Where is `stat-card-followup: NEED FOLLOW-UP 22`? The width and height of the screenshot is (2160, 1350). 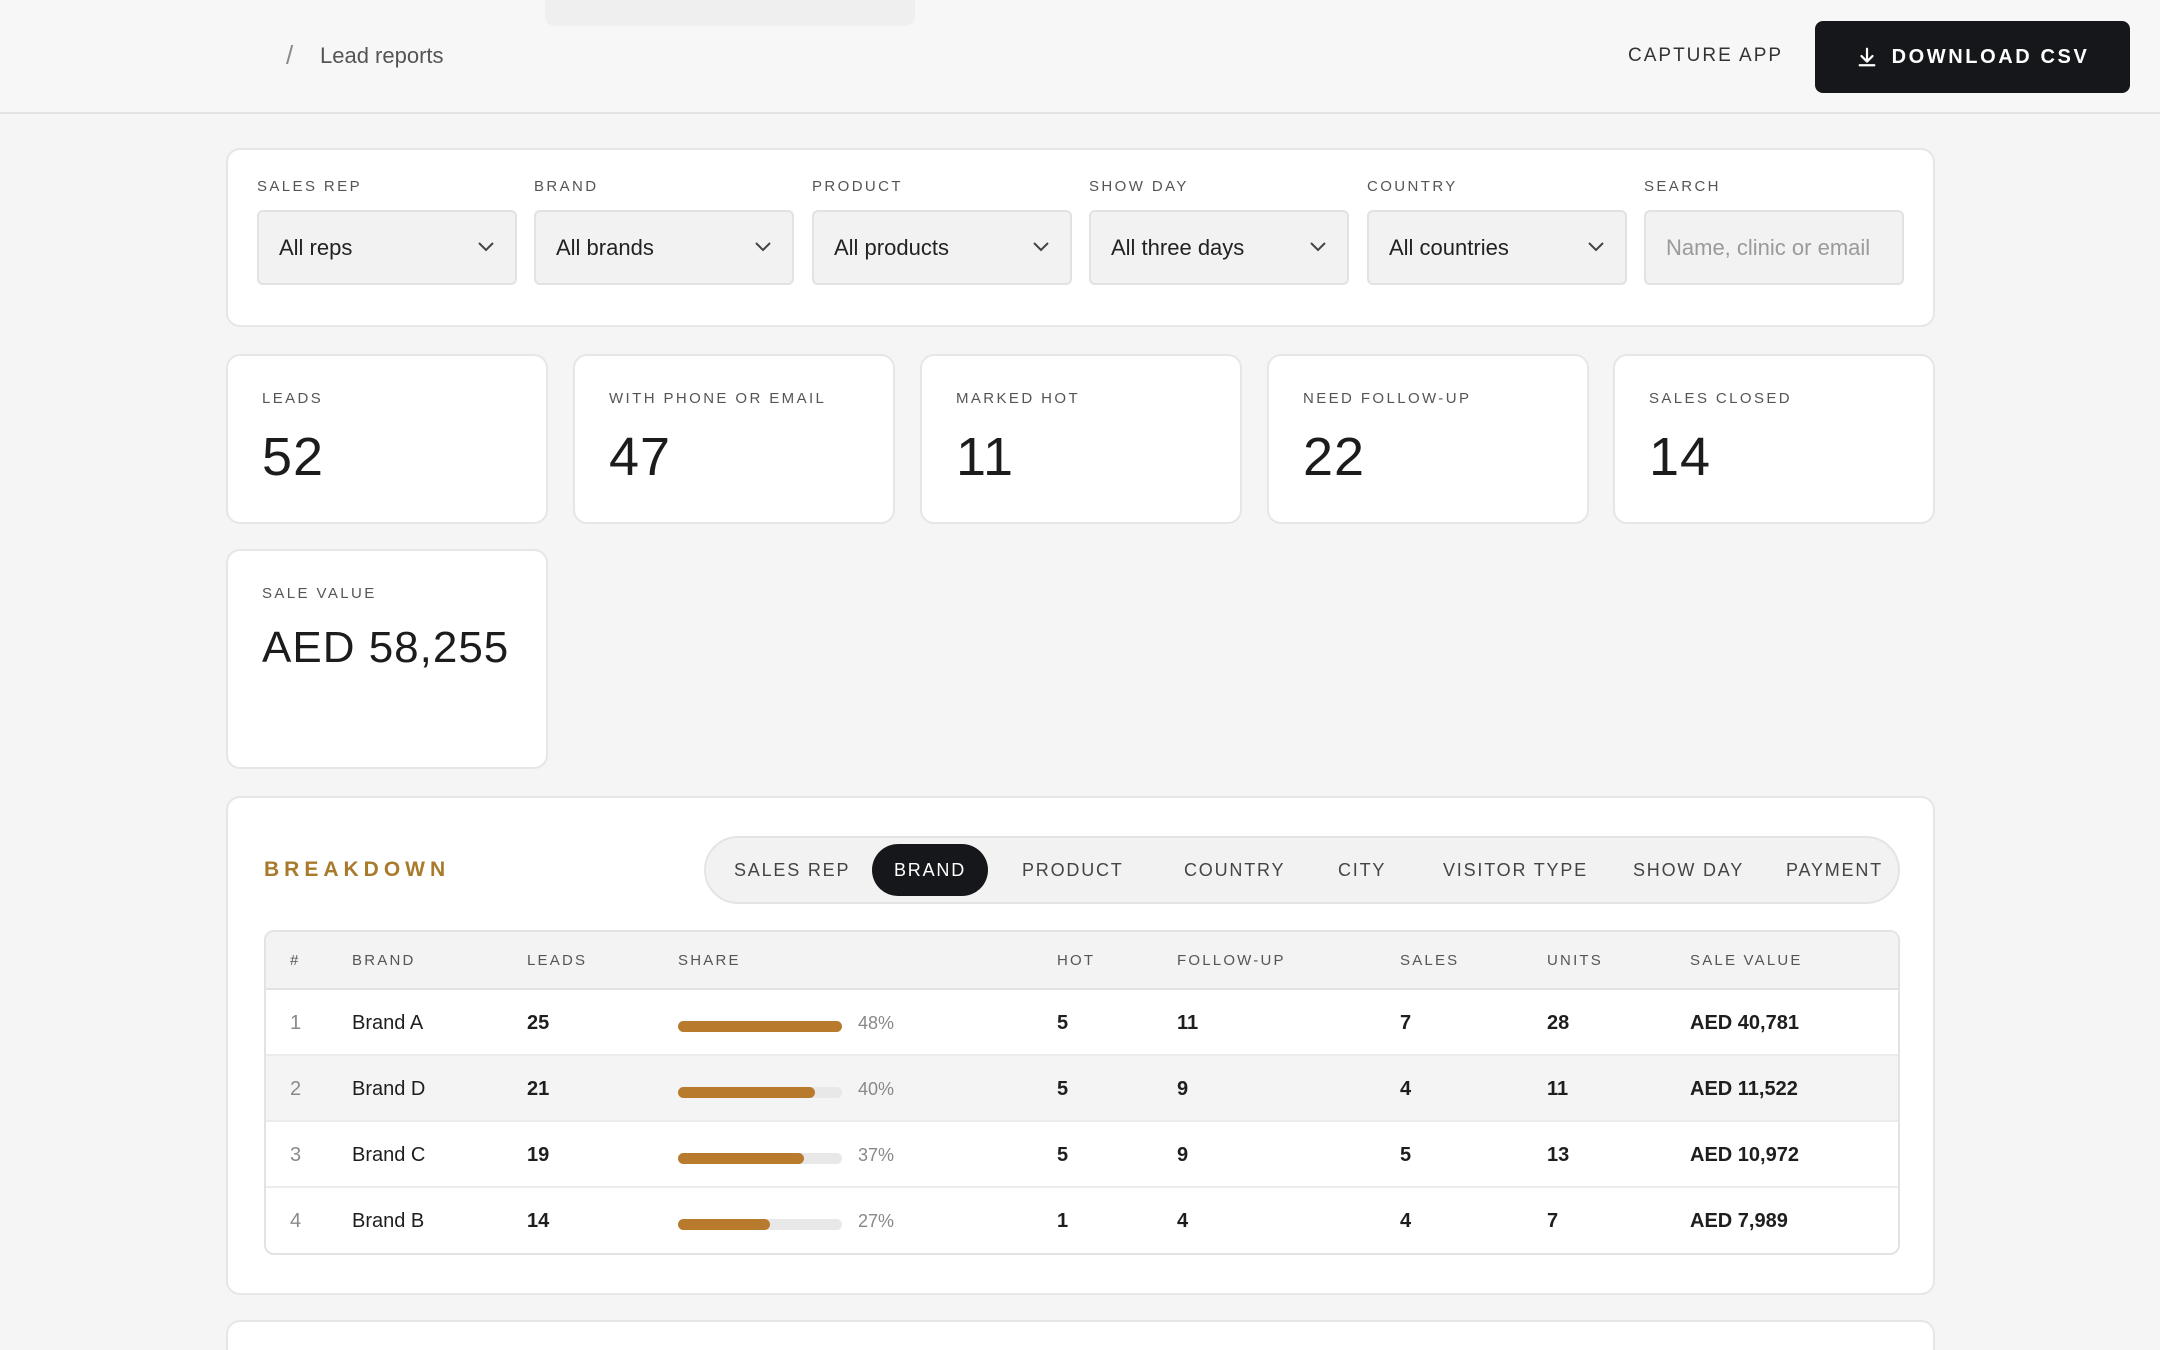
stat-card-followup: NEED FOLLOW-UP 22 is located at coordinates (1428, 439).